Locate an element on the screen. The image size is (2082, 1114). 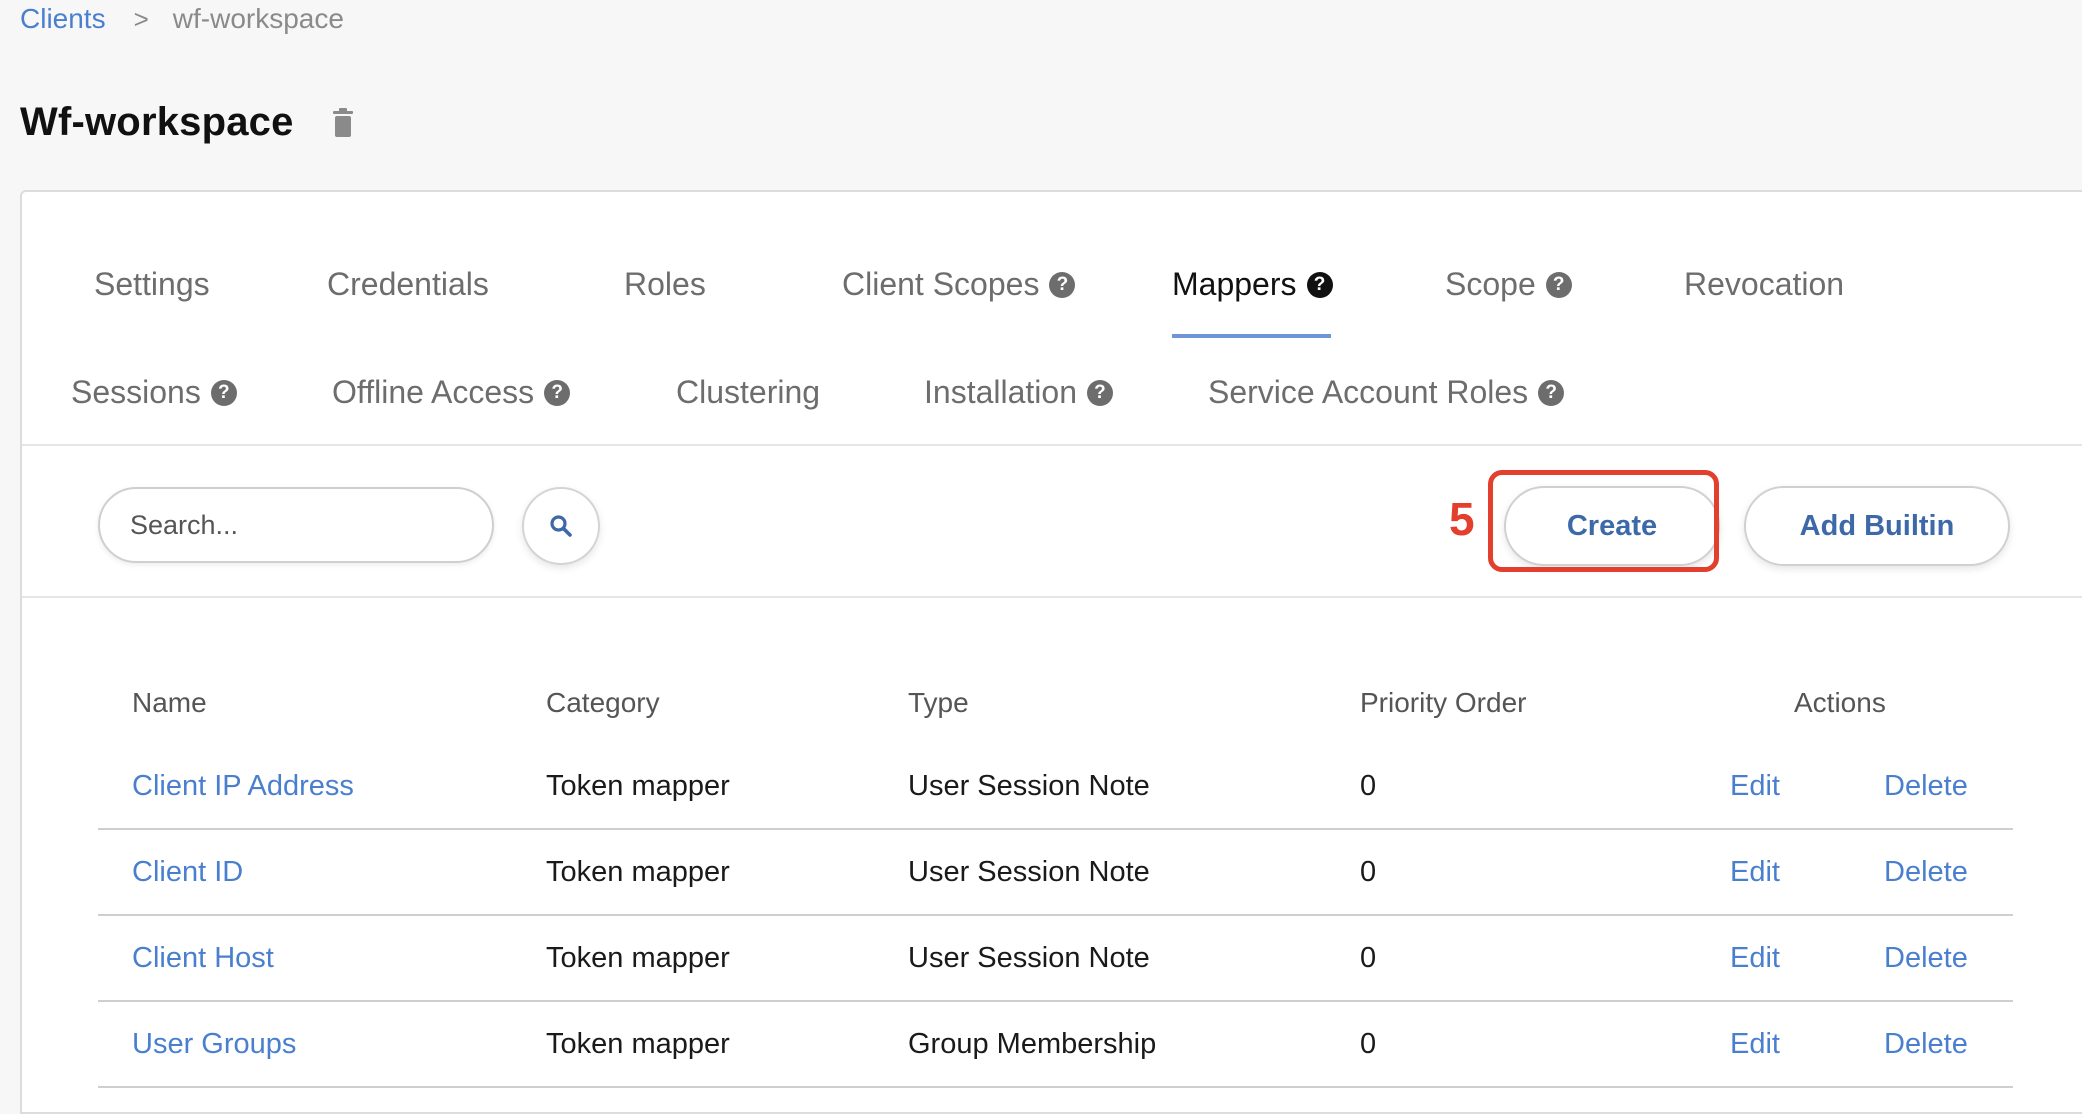
column-header-actions: Actions is located at coordinates (1840, 702).